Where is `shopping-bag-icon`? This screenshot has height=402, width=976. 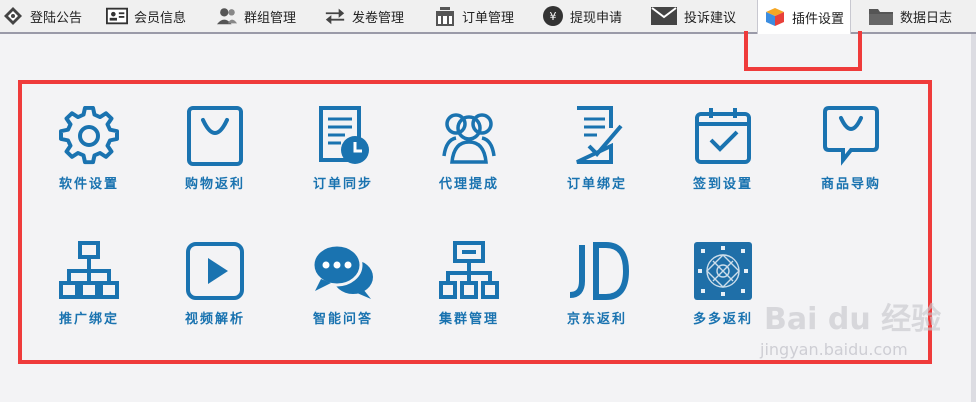 shopping-bag-icon is located at coordinates (215, 136).